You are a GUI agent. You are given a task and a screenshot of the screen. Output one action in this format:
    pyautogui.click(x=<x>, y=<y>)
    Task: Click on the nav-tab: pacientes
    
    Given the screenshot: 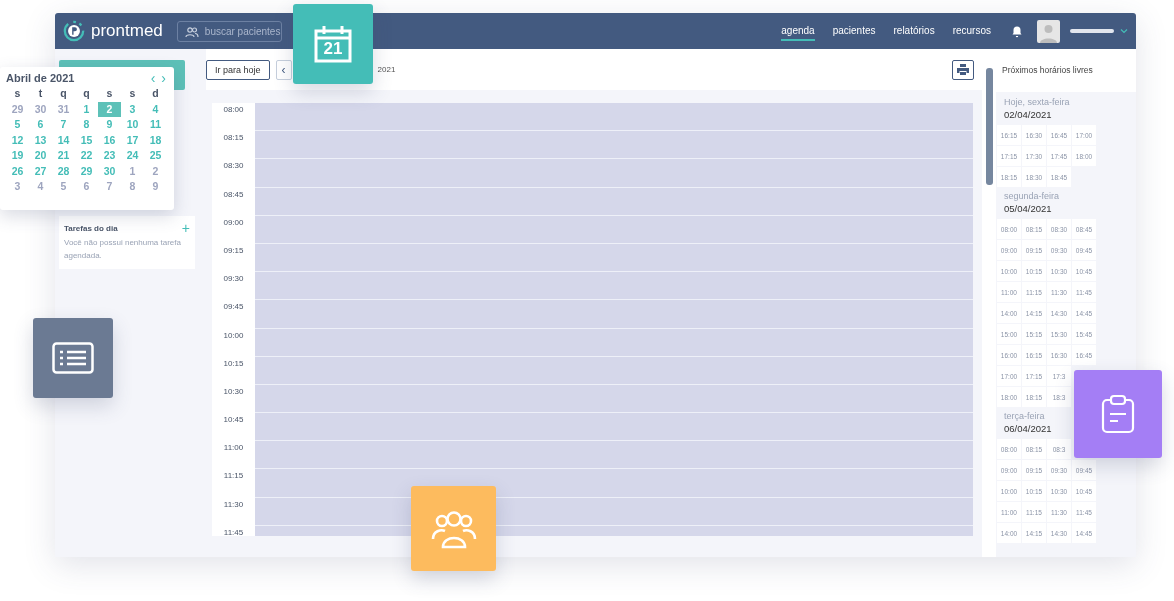 What is the action you would take?
    pyautogui.click(x=854, y=31)
    